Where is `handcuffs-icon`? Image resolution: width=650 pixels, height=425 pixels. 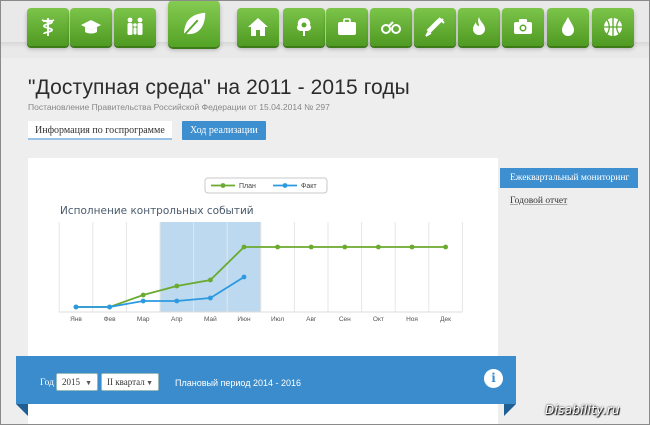
handcuffs-icon is located at coordinates (391, 27).